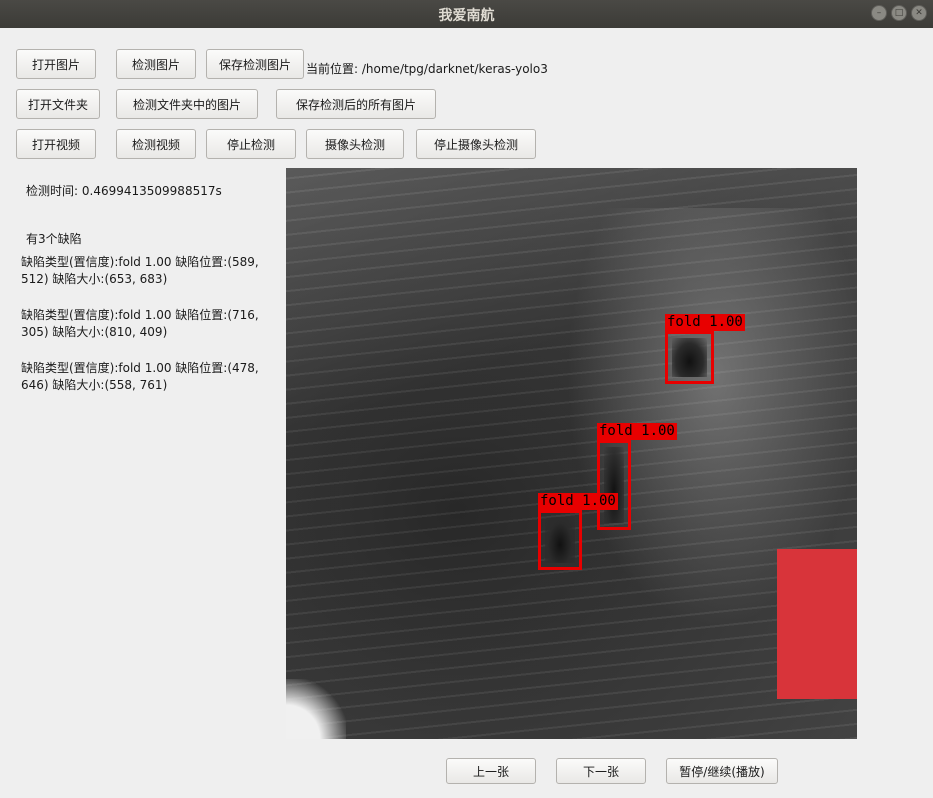 This screenshot has width=933, height=798. I want to click on pause-resume-button: 暂停/继续(播放), so click(722, 771).